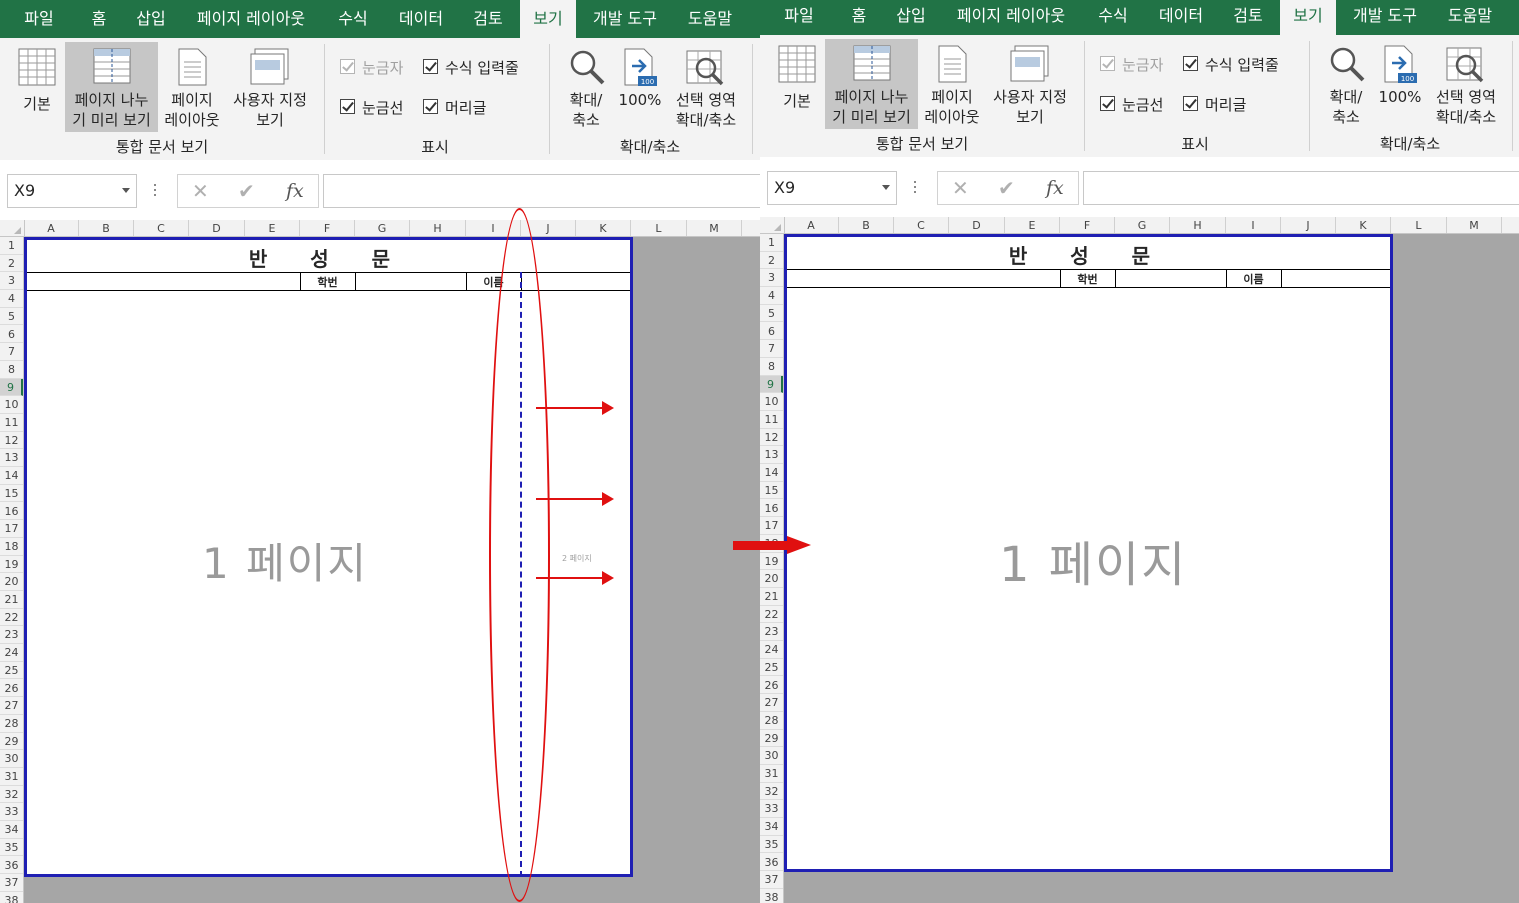 This screenshot has height=903, width=1519. I want to click on cancel-icon: ✕, so click(200, 191).